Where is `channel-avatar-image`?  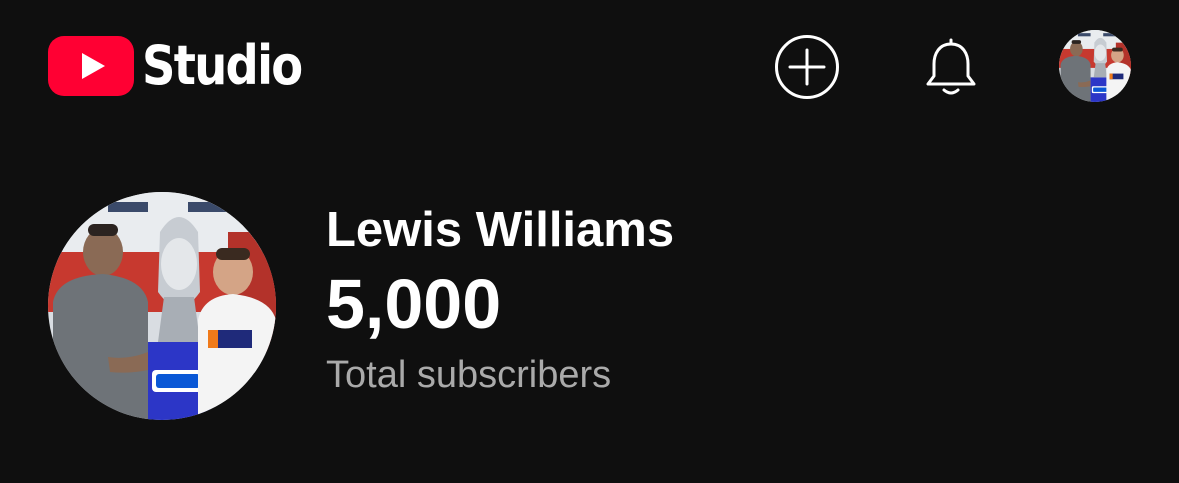
channel-avatar-image is located at coordinates (162, 306).